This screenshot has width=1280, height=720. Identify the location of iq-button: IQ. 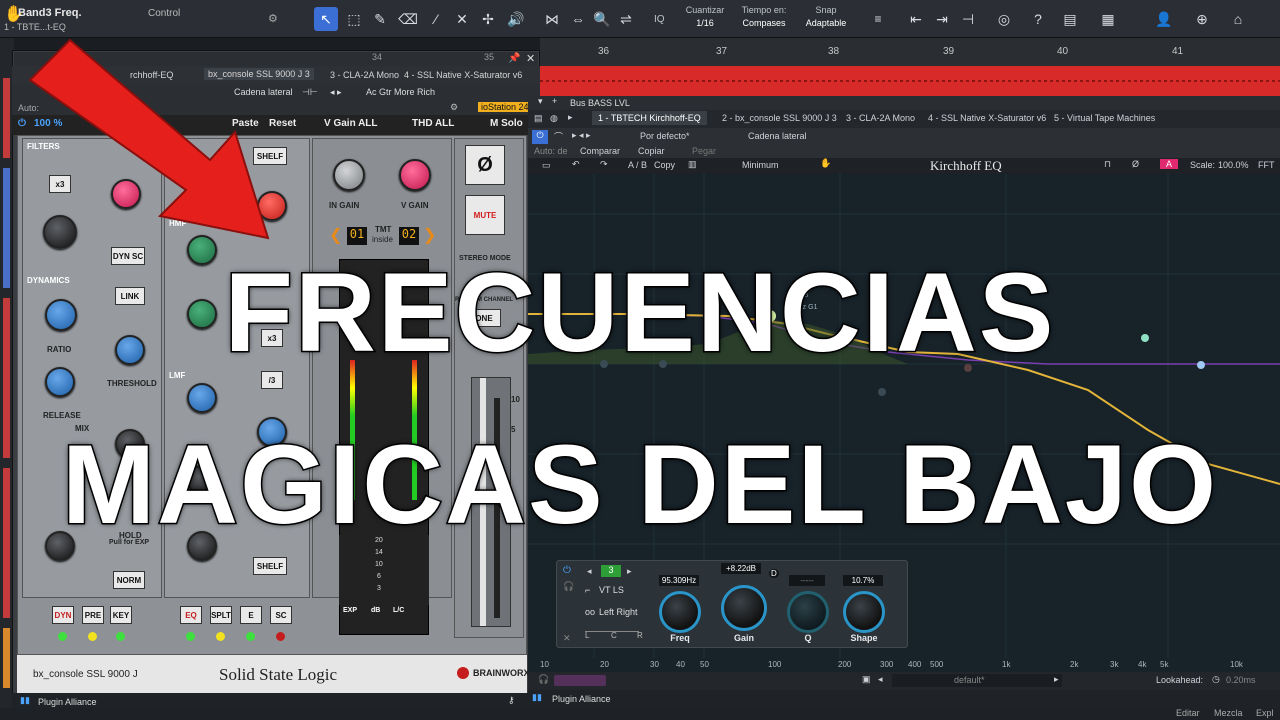
(659, 19).